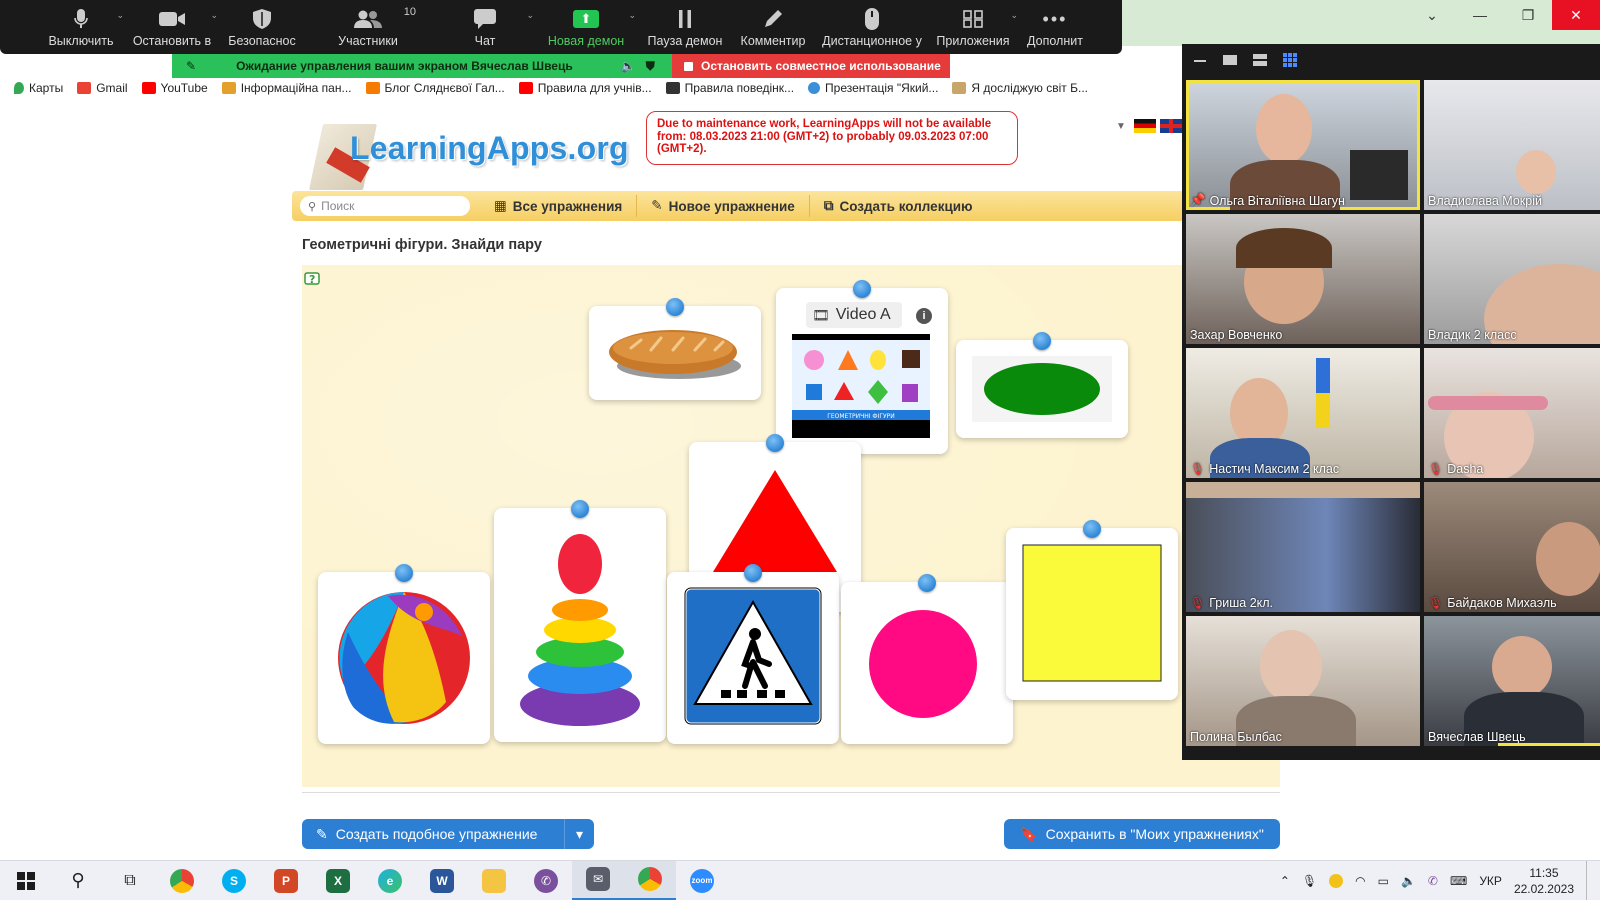 Image resolution: width=1600 pixels, height=900 pixels. I want to click on yellow-square-card, so click(1092, 610).